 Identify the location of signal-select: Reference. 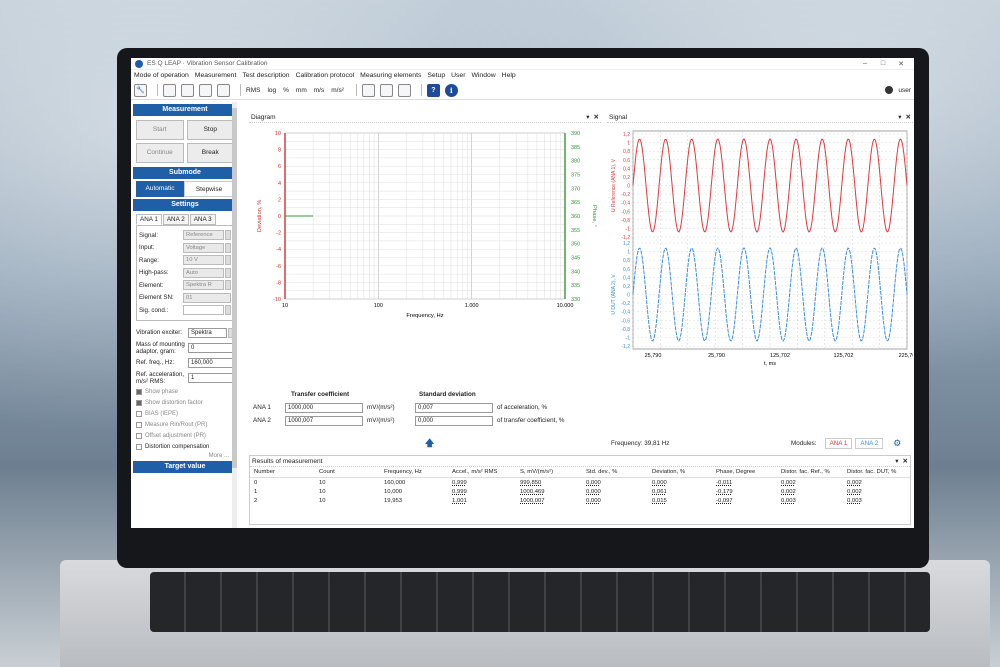
(203, 235).